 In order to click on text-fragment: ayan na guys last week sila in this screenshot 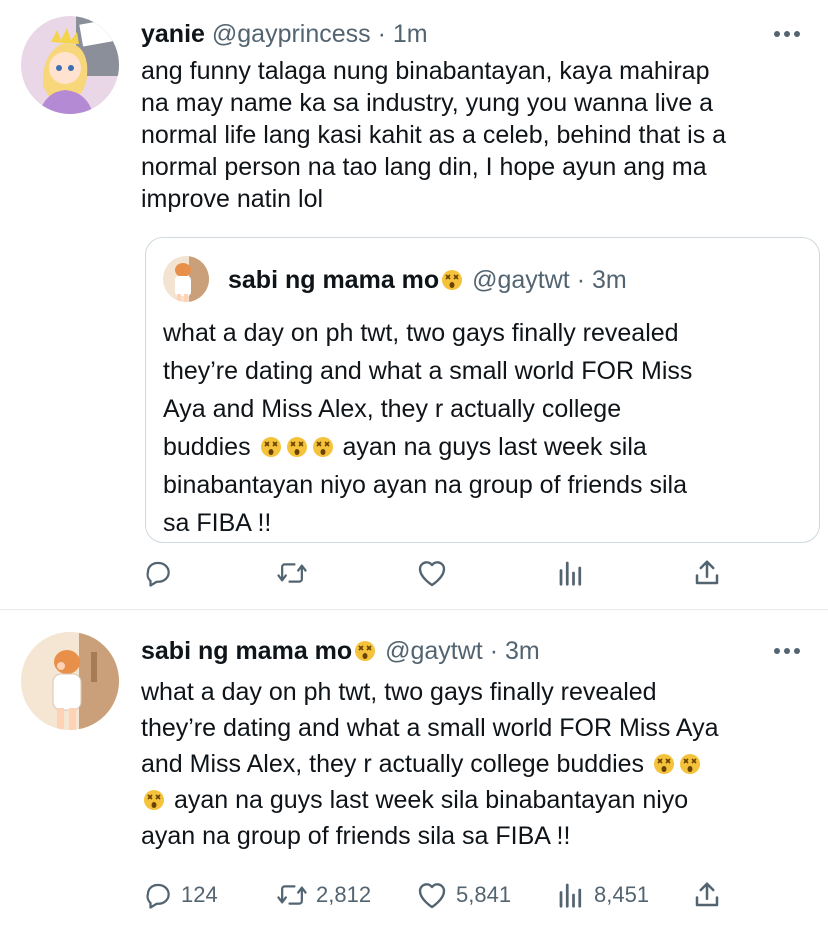, I will do `click(494, 447)`.